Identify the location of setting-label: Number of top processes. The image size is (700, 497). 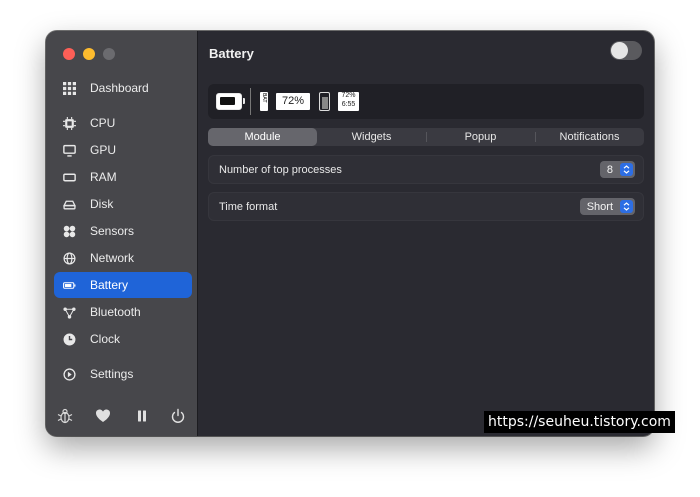
(280, 170).